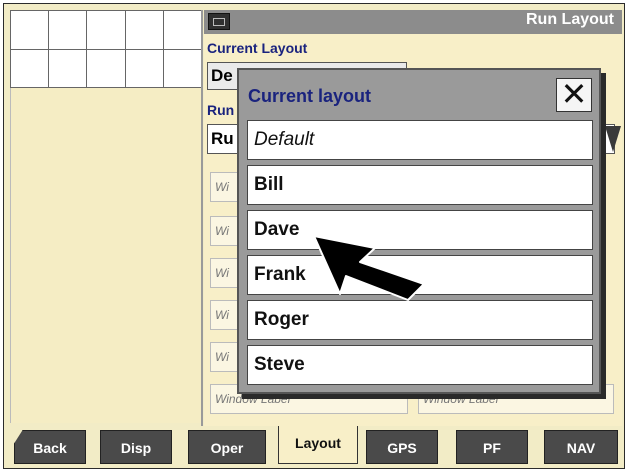 The image size is (628, 473). Describe the element at coordinates (420, 365) in the screenshot. I see `layout-option-steve: Steve` at that location.